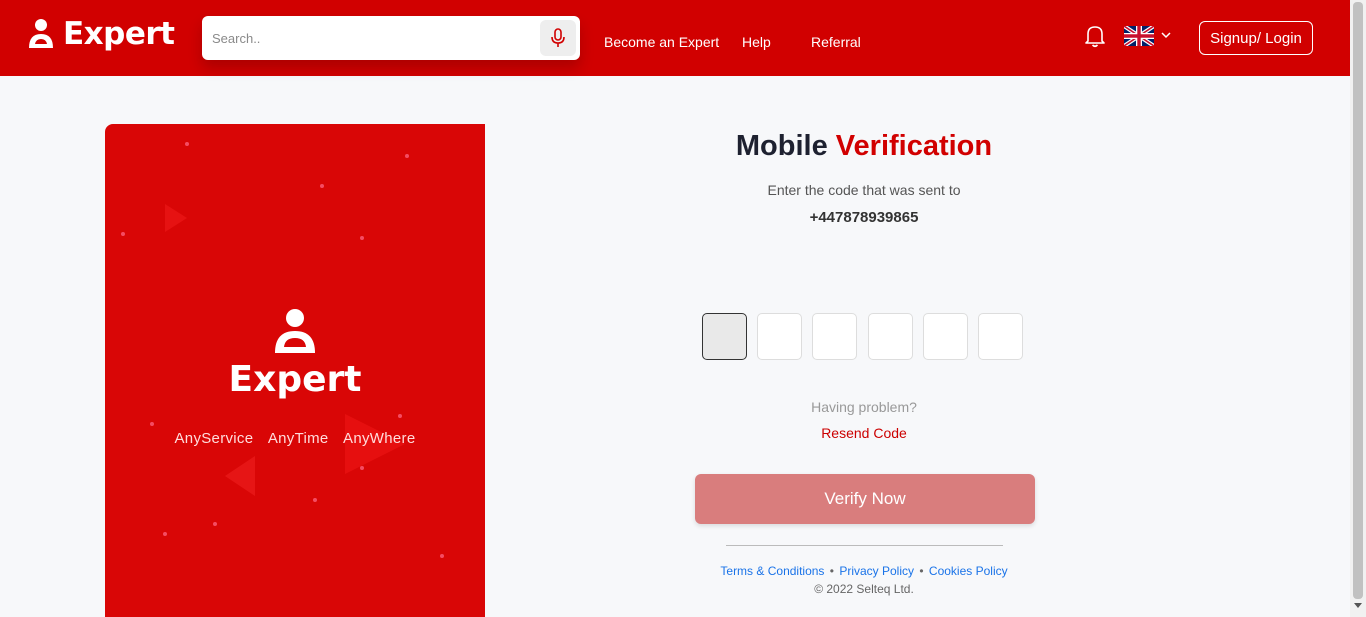 The height and width of the screenshot is (617, 1366). I want to click on page-title: Mobile Verification, so click(864, 146).